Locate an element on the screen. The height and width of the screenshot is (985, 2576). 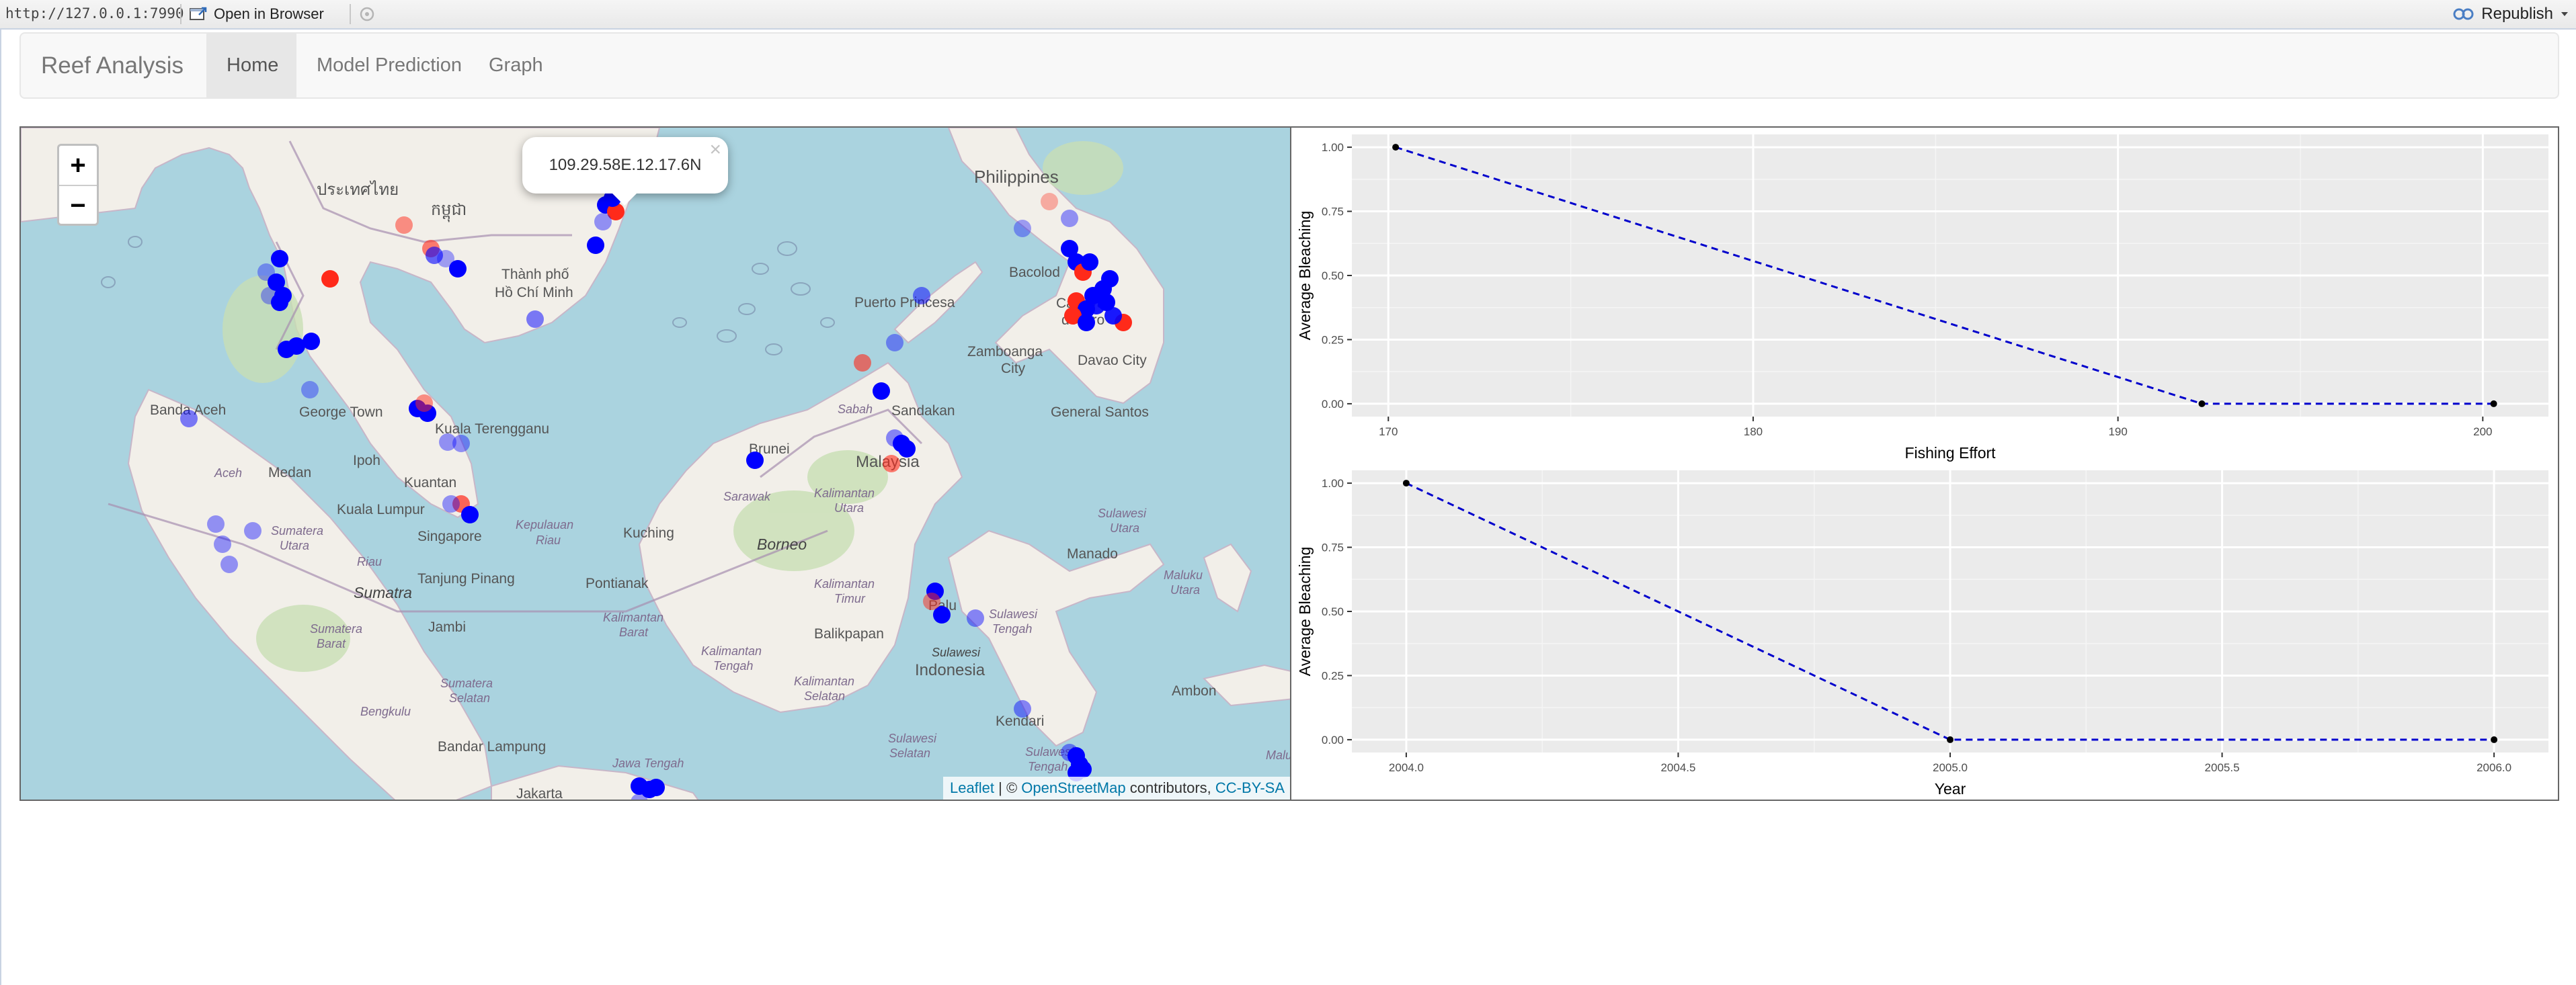
chevron-down-icon is located at coordinates (2564, 14).